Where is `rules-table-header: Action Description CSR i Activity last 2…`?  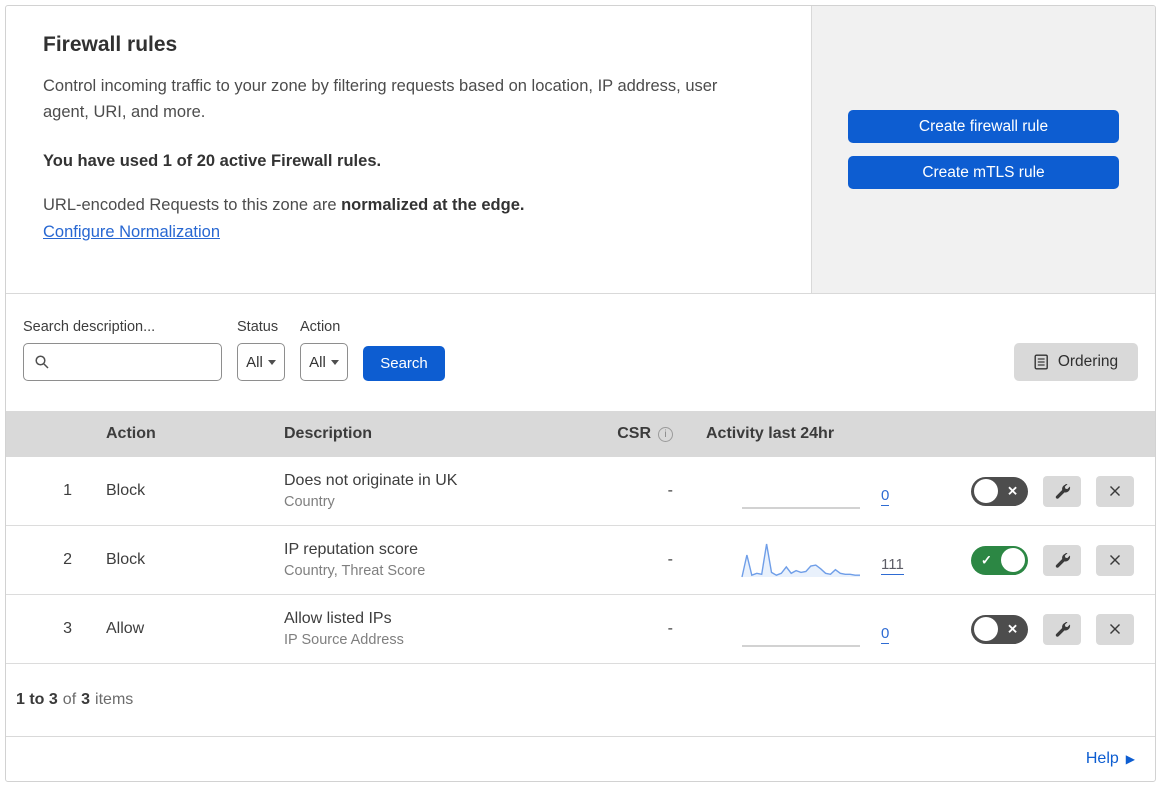 rules-table-header: Action Description CSR i Activity last 2… is located at coordinates (580, 434).